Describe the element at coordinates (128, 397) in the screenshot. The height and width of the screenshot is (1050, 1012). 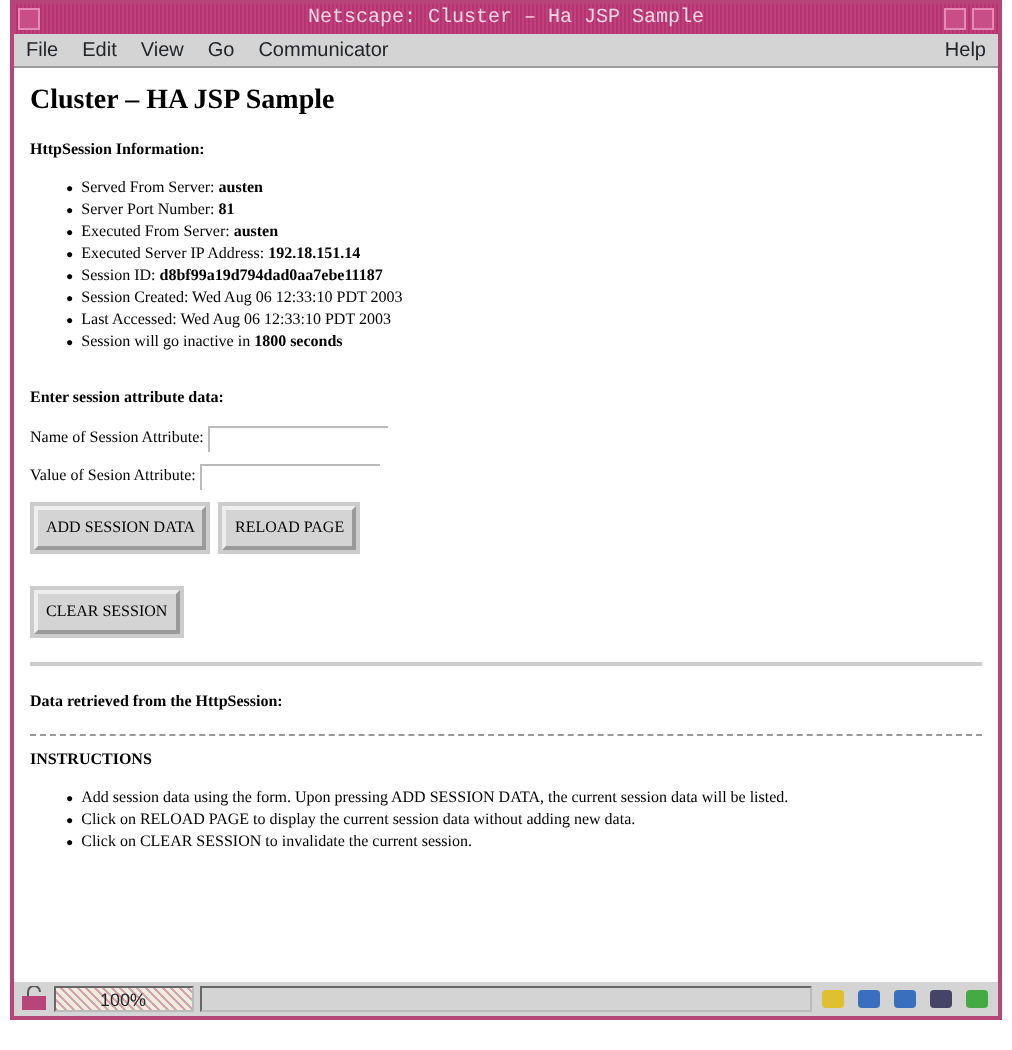
I see `section-heading: Enter session attribute data:` at that location.